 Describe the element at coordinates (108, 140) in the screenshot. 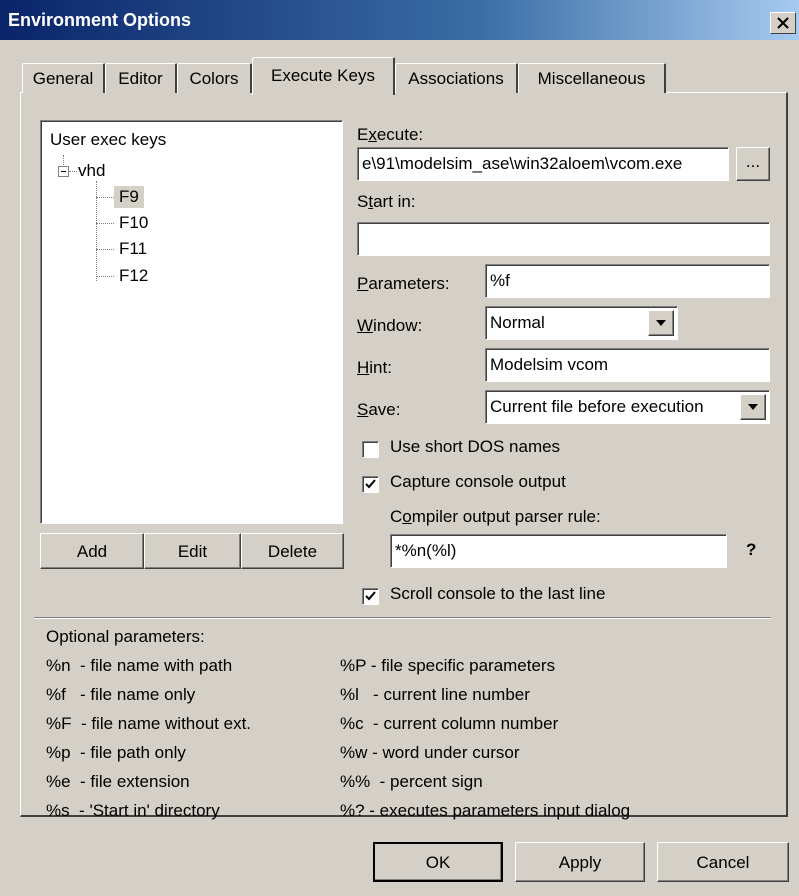

I see `tree-root: User exec keys` at that location.